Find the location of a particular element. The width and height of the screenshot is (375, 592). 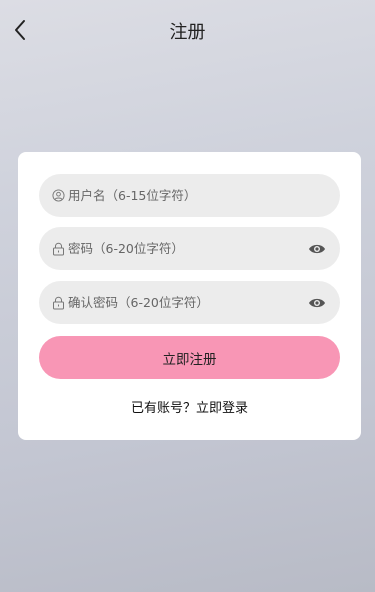

username-field is located at coordinates (189, 195).